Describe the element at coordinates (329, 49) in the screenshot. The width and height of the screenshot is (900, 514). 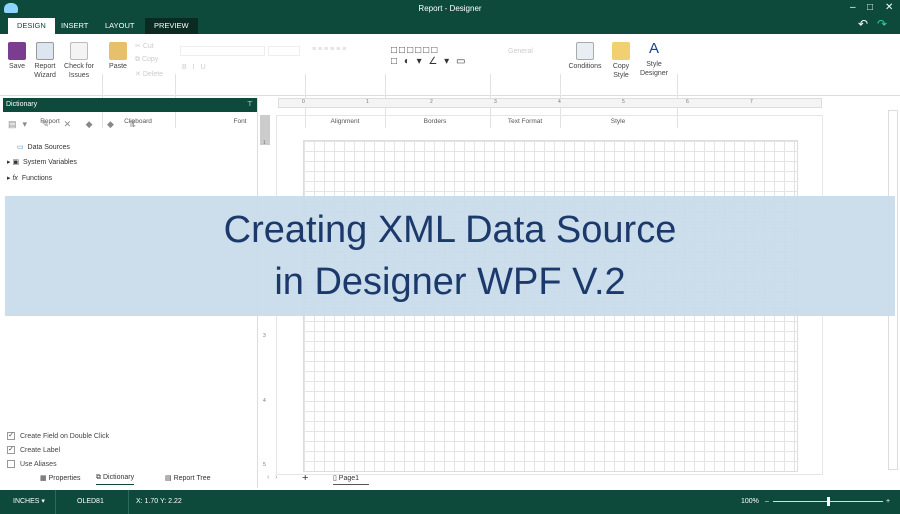
I see `alignment-buttons: ≡ ≡ ≡ ≡ ≡ ≡` at that location.